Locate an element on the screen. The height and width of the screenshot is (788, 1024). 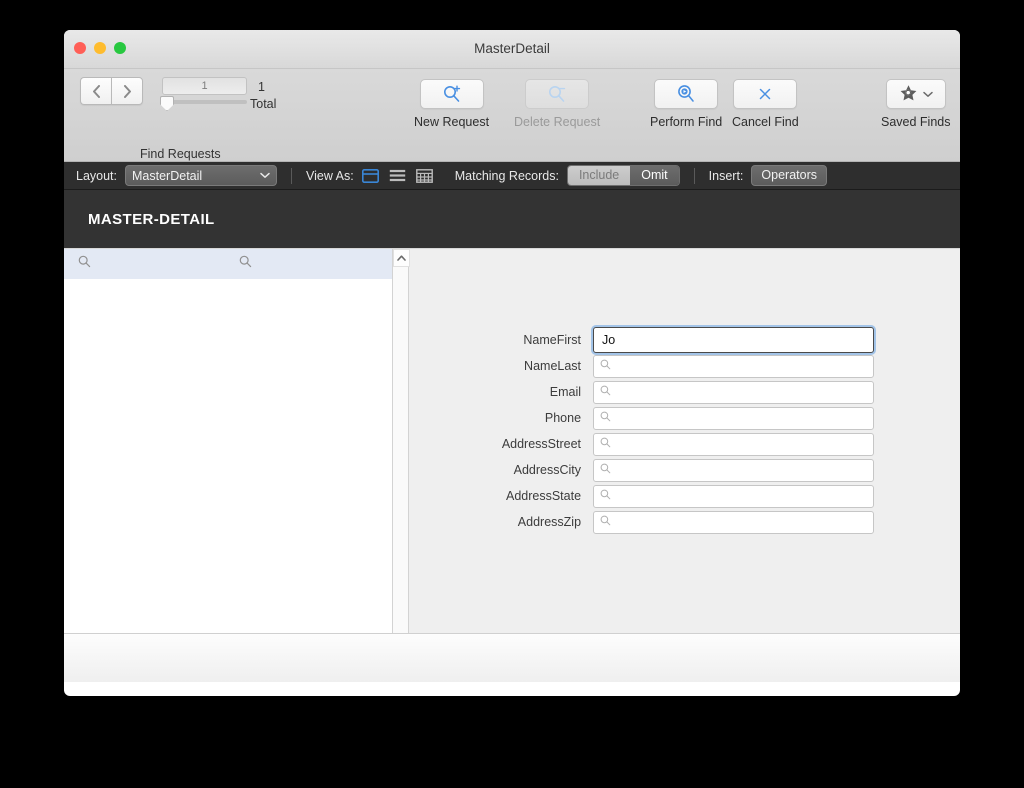
magnifier-play-icon is located at coordinates (686, 93).